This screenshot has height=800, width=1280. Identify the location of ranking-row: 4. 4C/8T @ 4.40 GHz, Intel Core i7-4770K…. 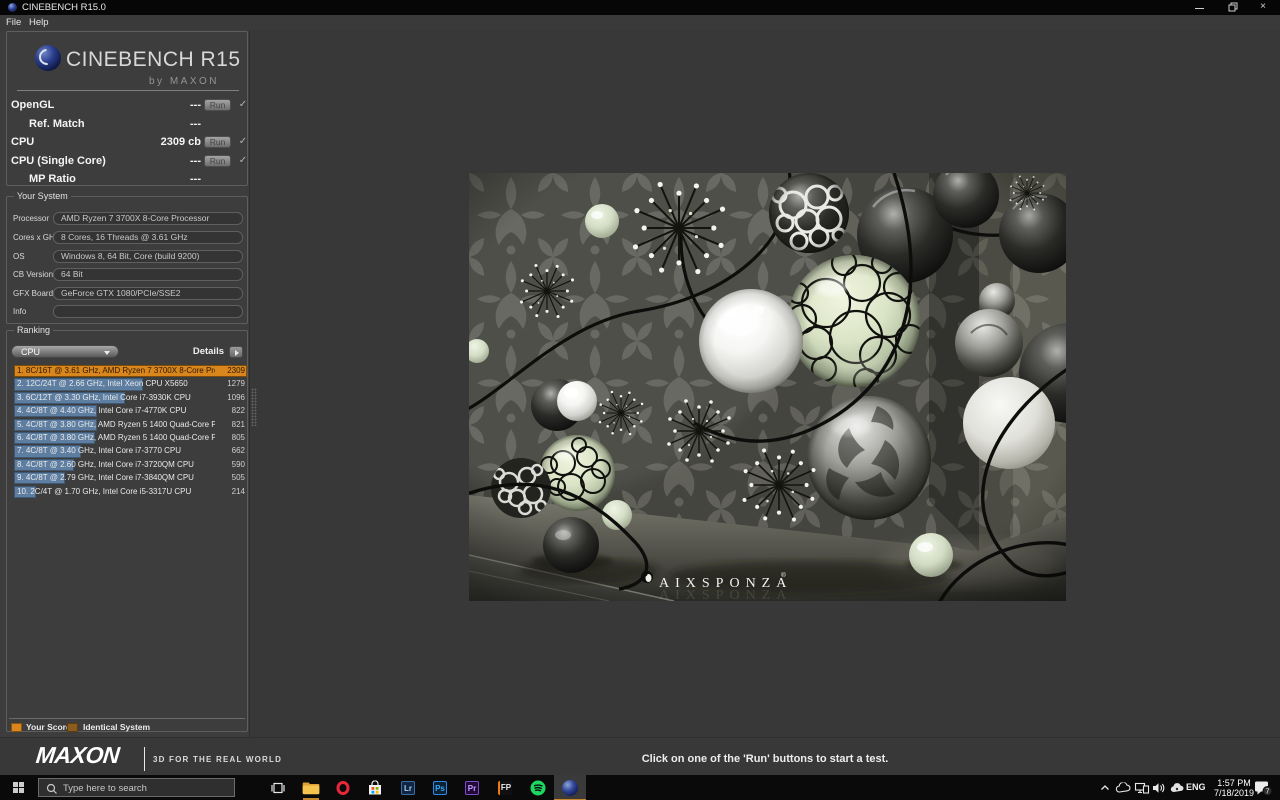
(130, 411).